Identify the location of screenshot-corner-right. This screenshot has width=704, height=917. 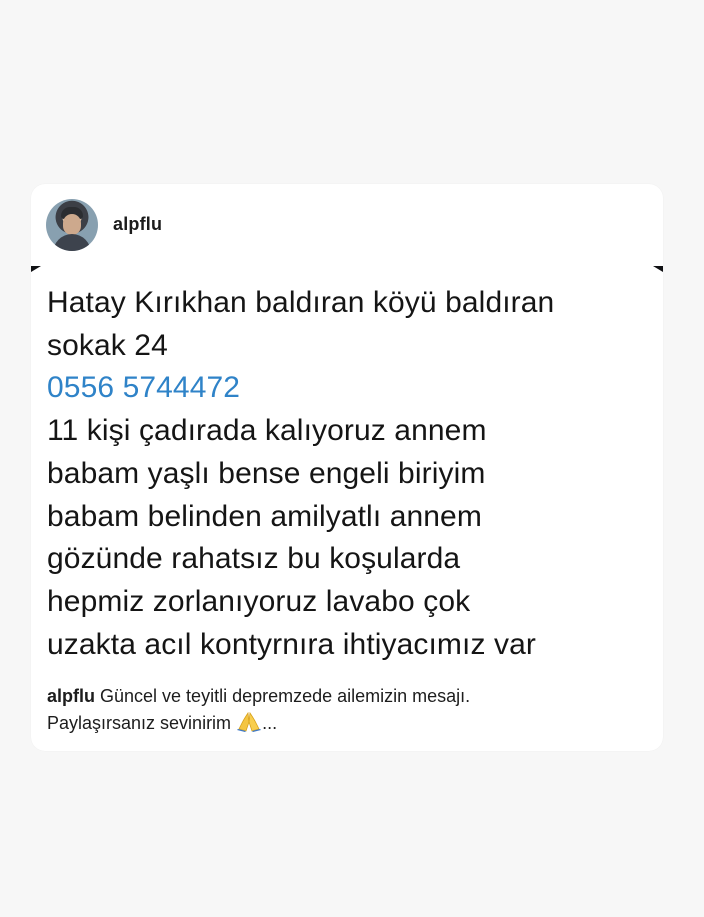
(658, 269).